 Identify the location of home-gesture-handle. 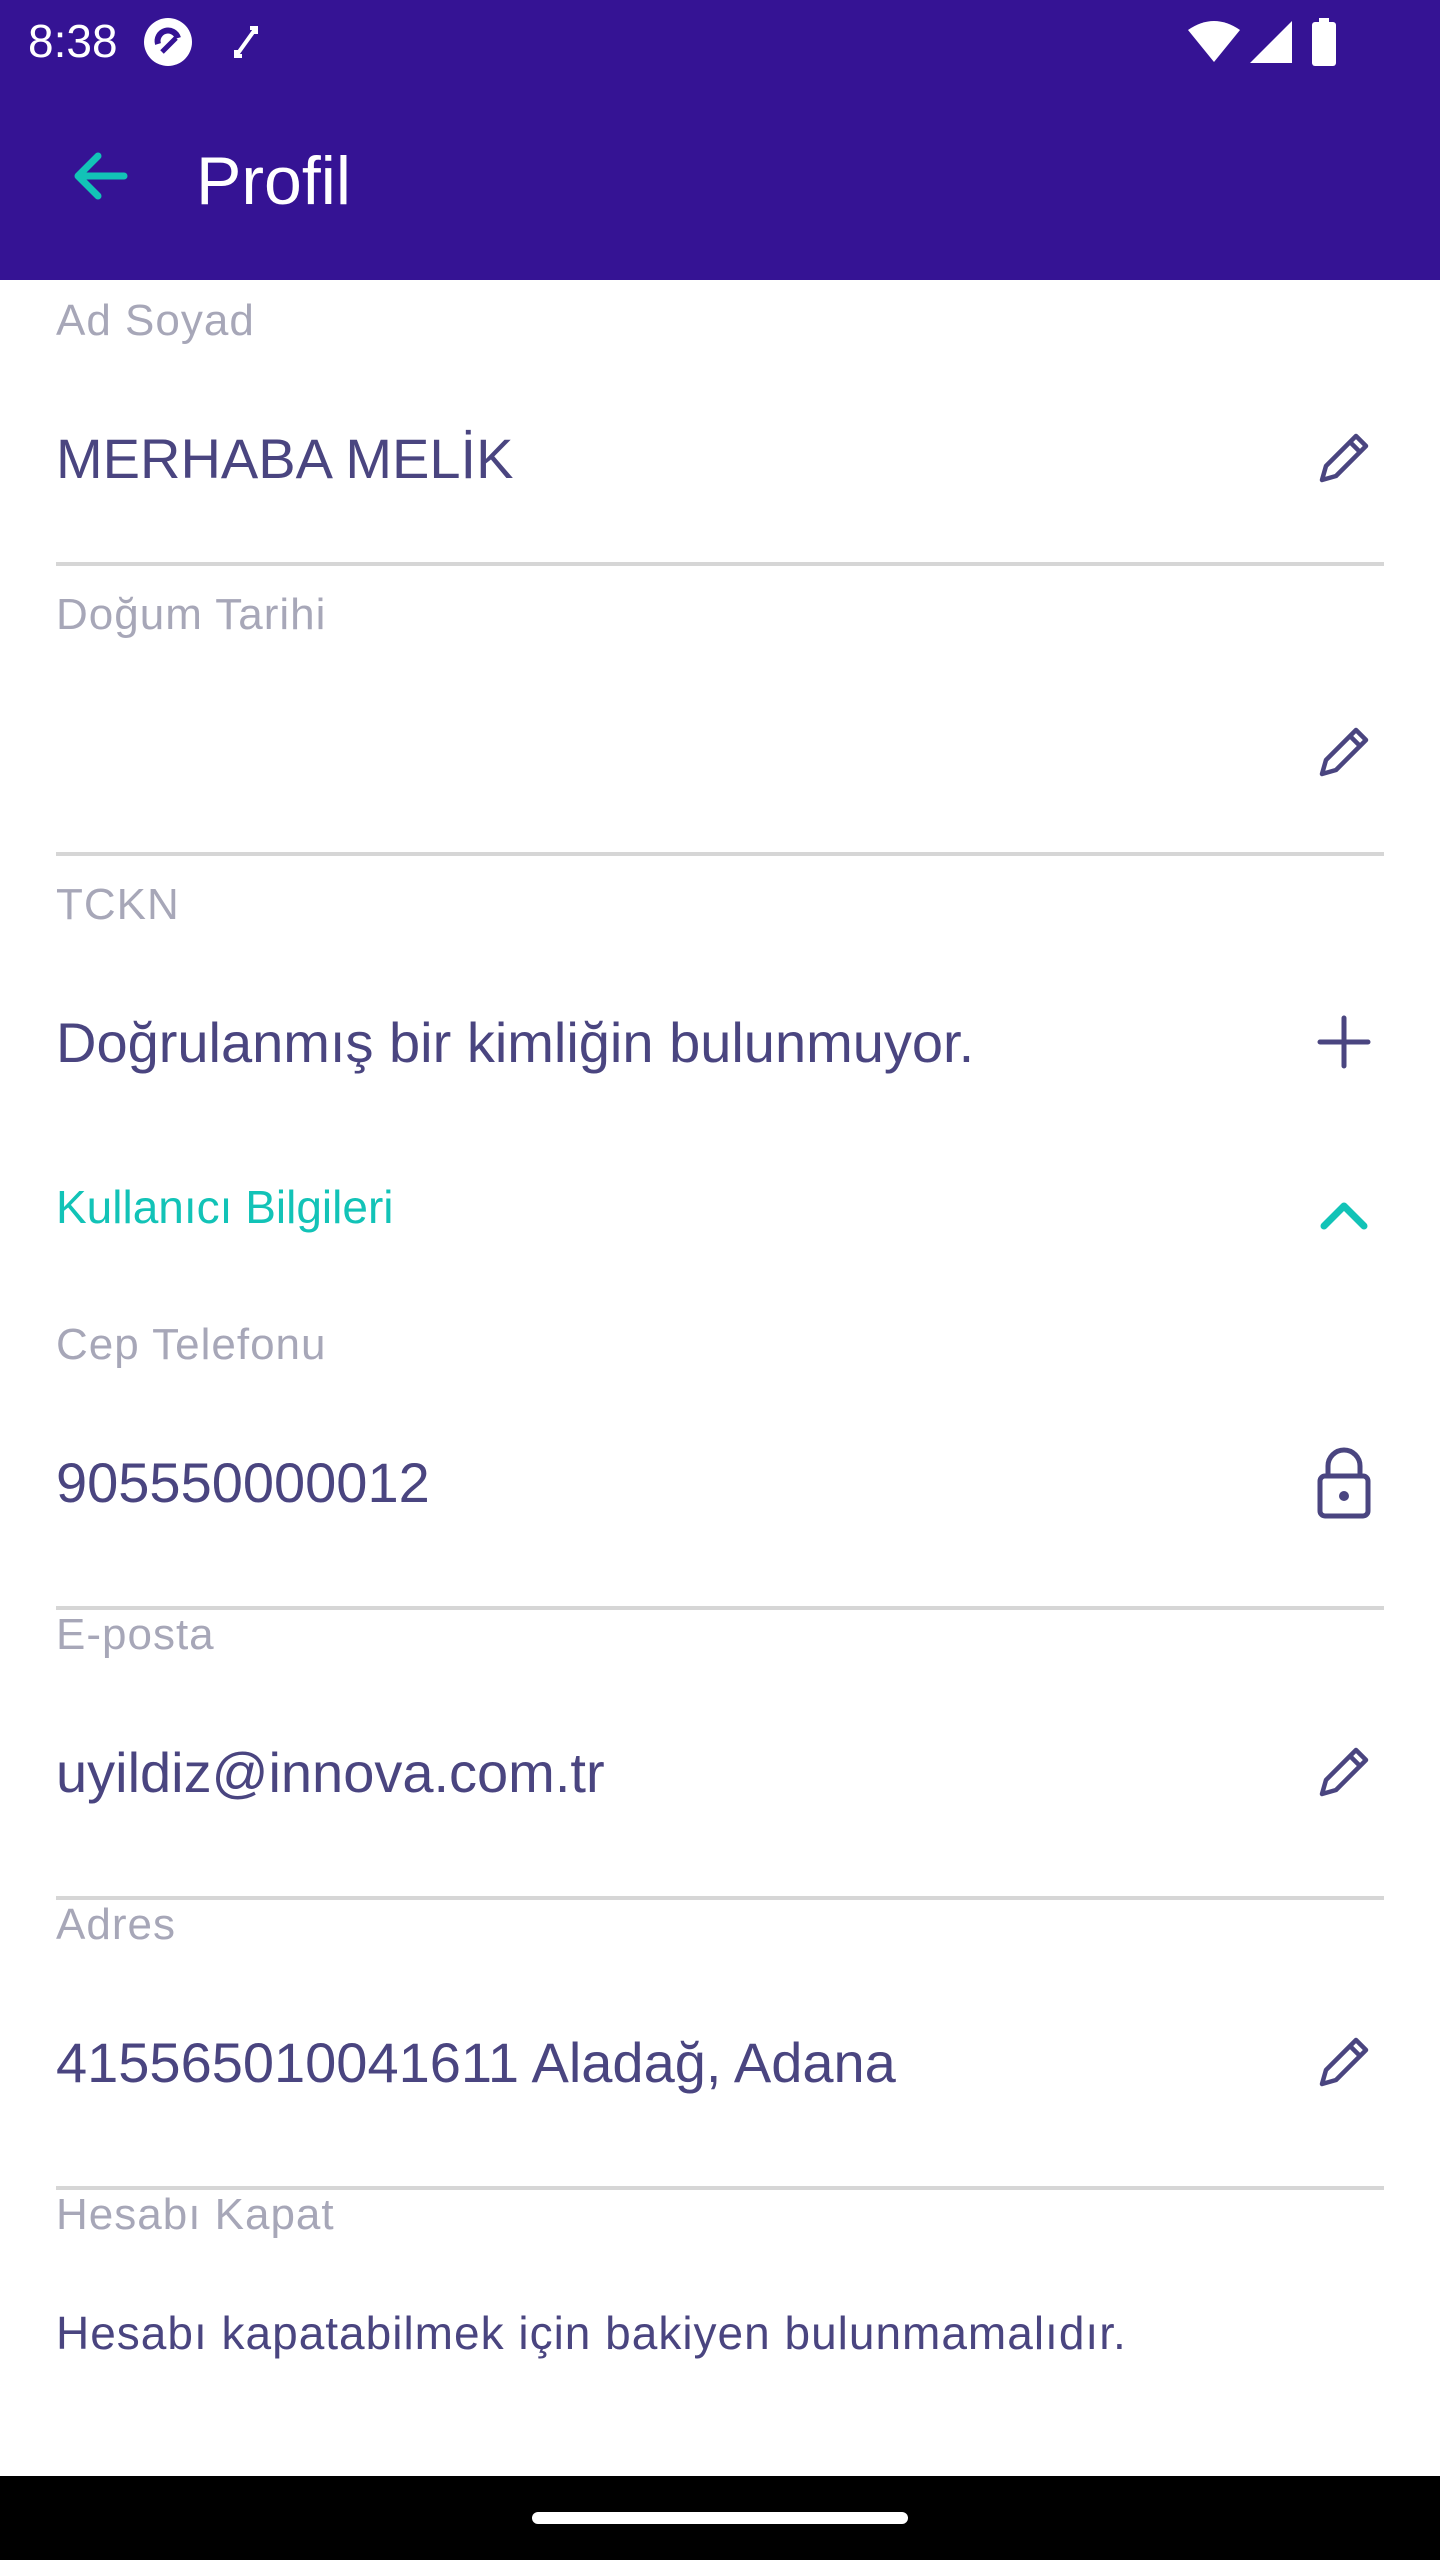
(720, 2518).